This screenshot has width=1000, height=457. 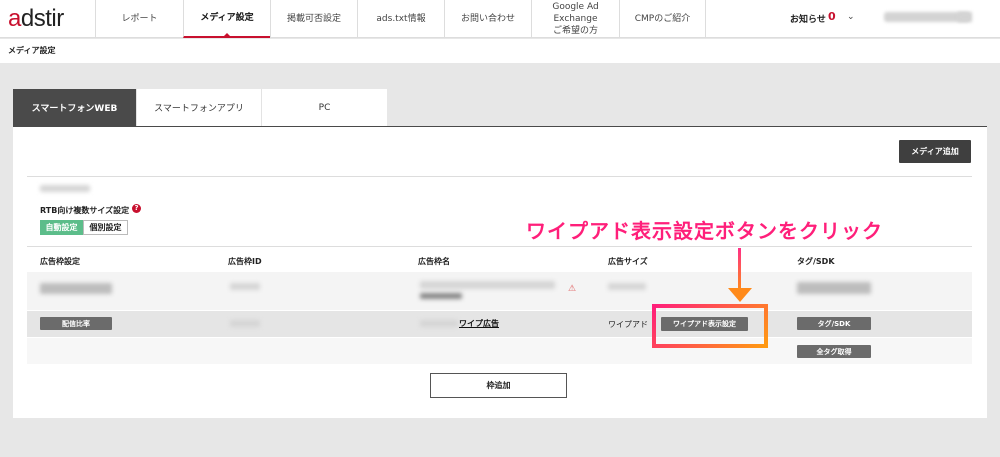 What do you see at coordinates (710, 326) in the screenshot?
I see `annotation-highlight-box` at bounding box center [710, 326].